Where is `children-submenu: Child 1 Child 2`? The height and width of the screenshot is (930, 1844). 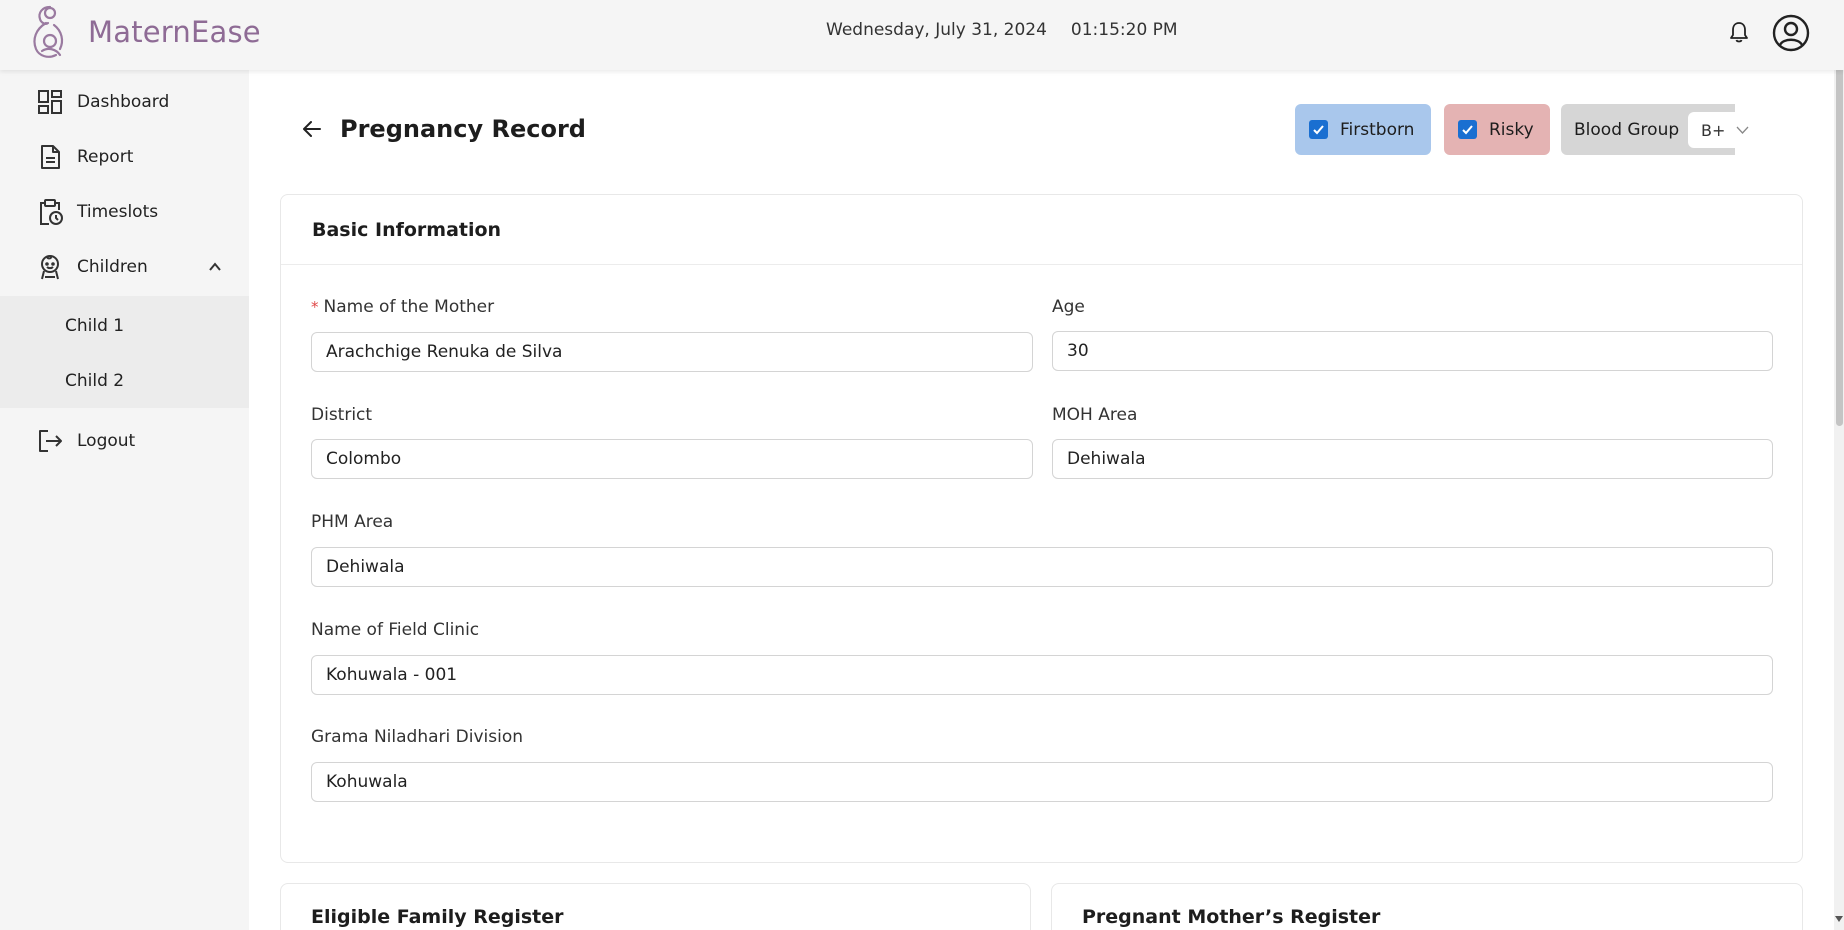
children-submenu: Child 1 Child 2 is located at coordinates (124, 352).